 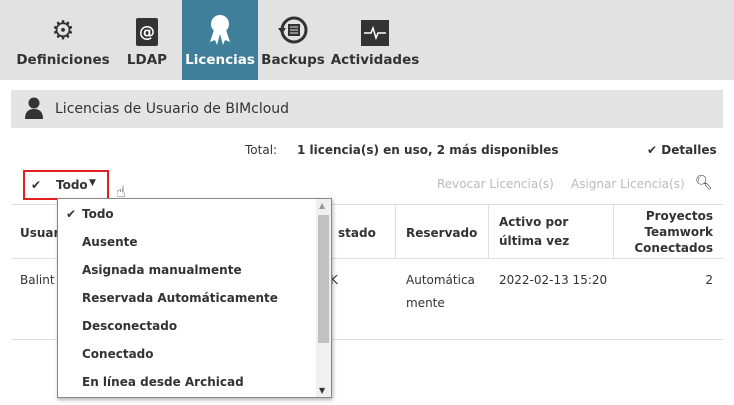 I want to click on option-todo: Todo, so click(x=98, y=214).